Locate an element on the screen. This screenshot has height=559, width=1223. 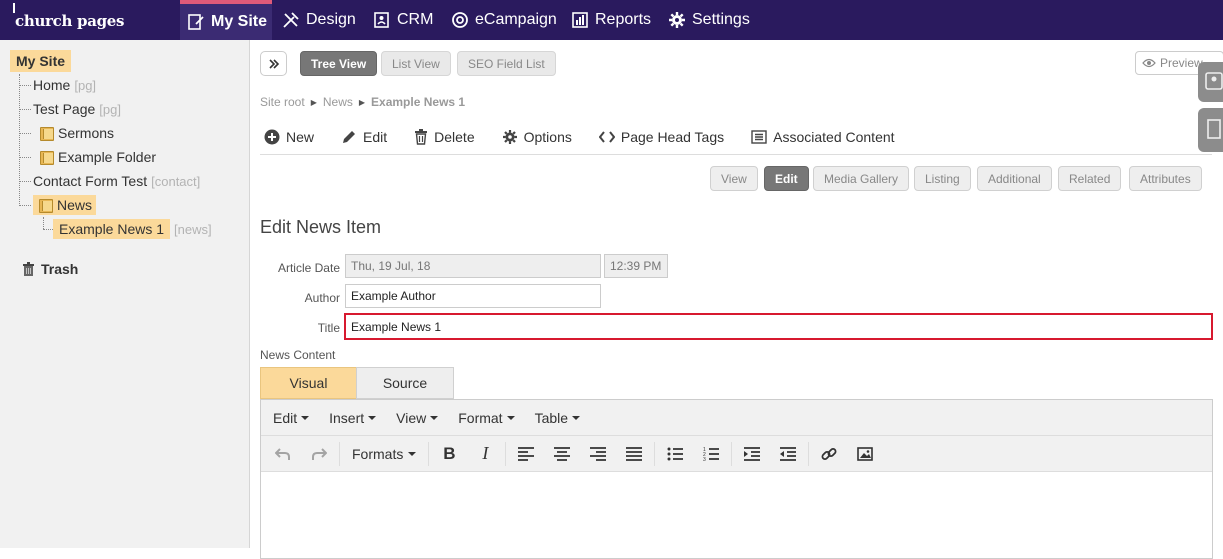
indent-icon is located at coordinates (788, 453).